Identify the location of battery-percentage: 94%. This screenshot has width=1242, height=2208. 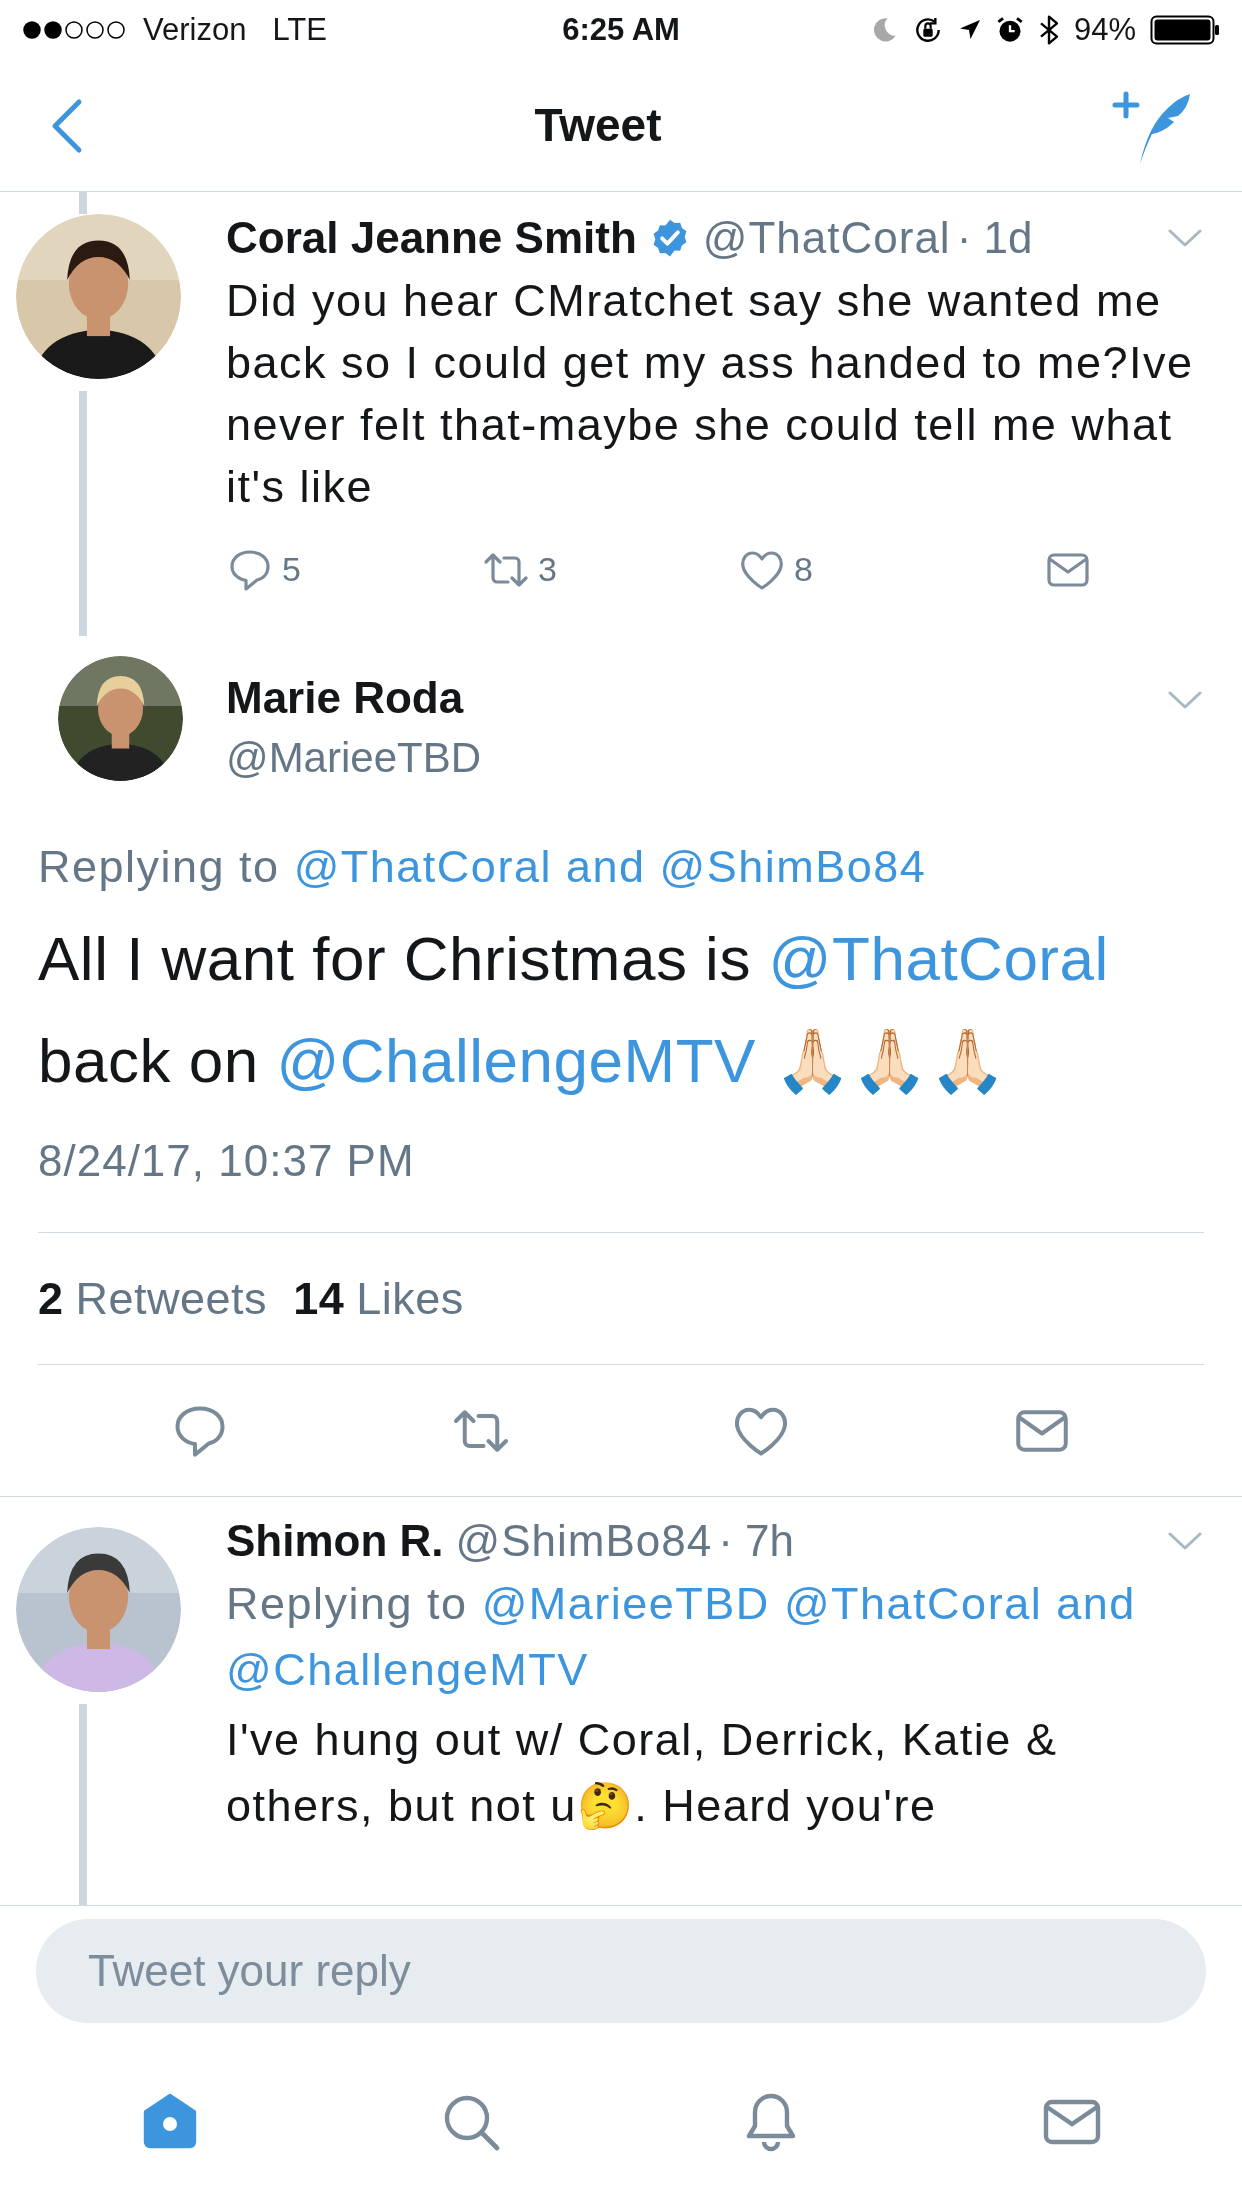
(1104, 29).